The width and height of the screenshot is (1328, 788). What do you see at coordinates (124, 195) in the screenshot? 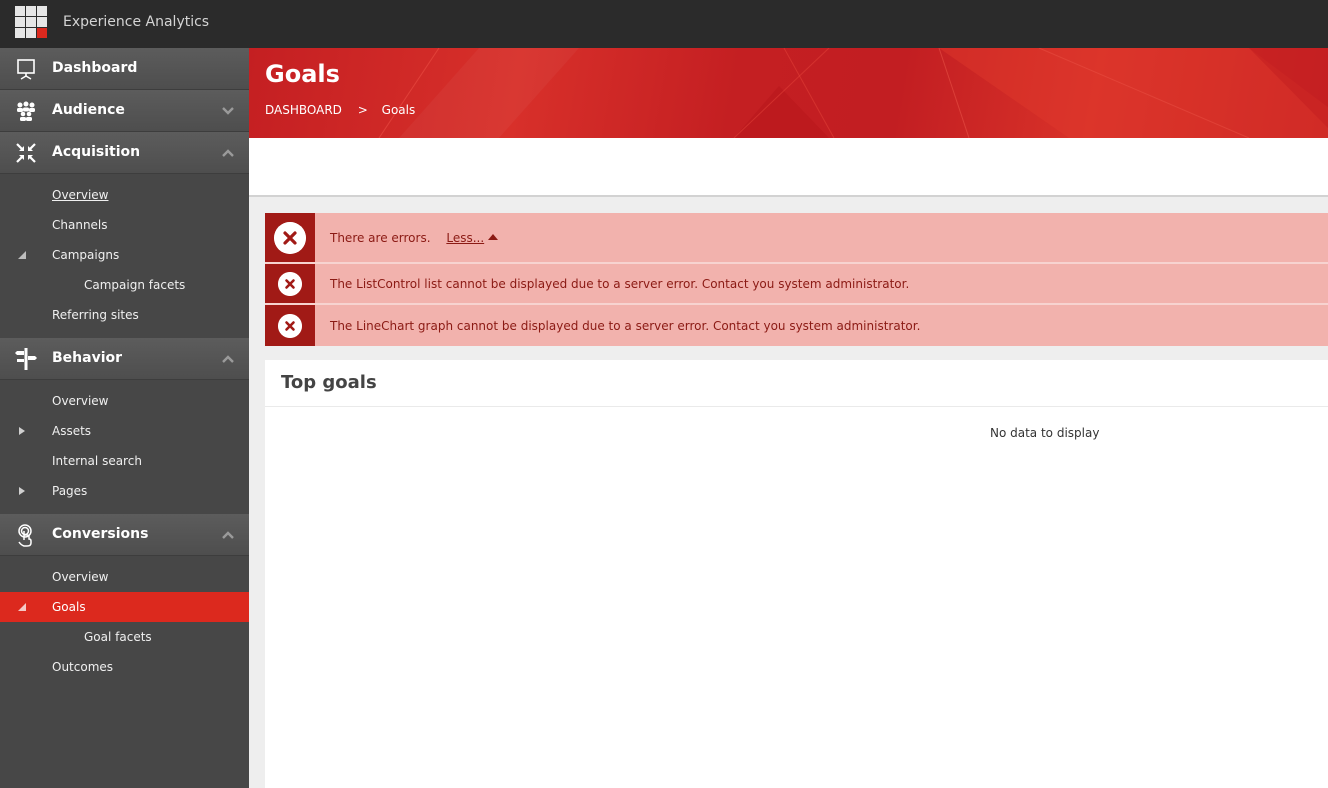
I see `sidebar-item-acquisition-overview: Overview` at bounding box center [124, 195].